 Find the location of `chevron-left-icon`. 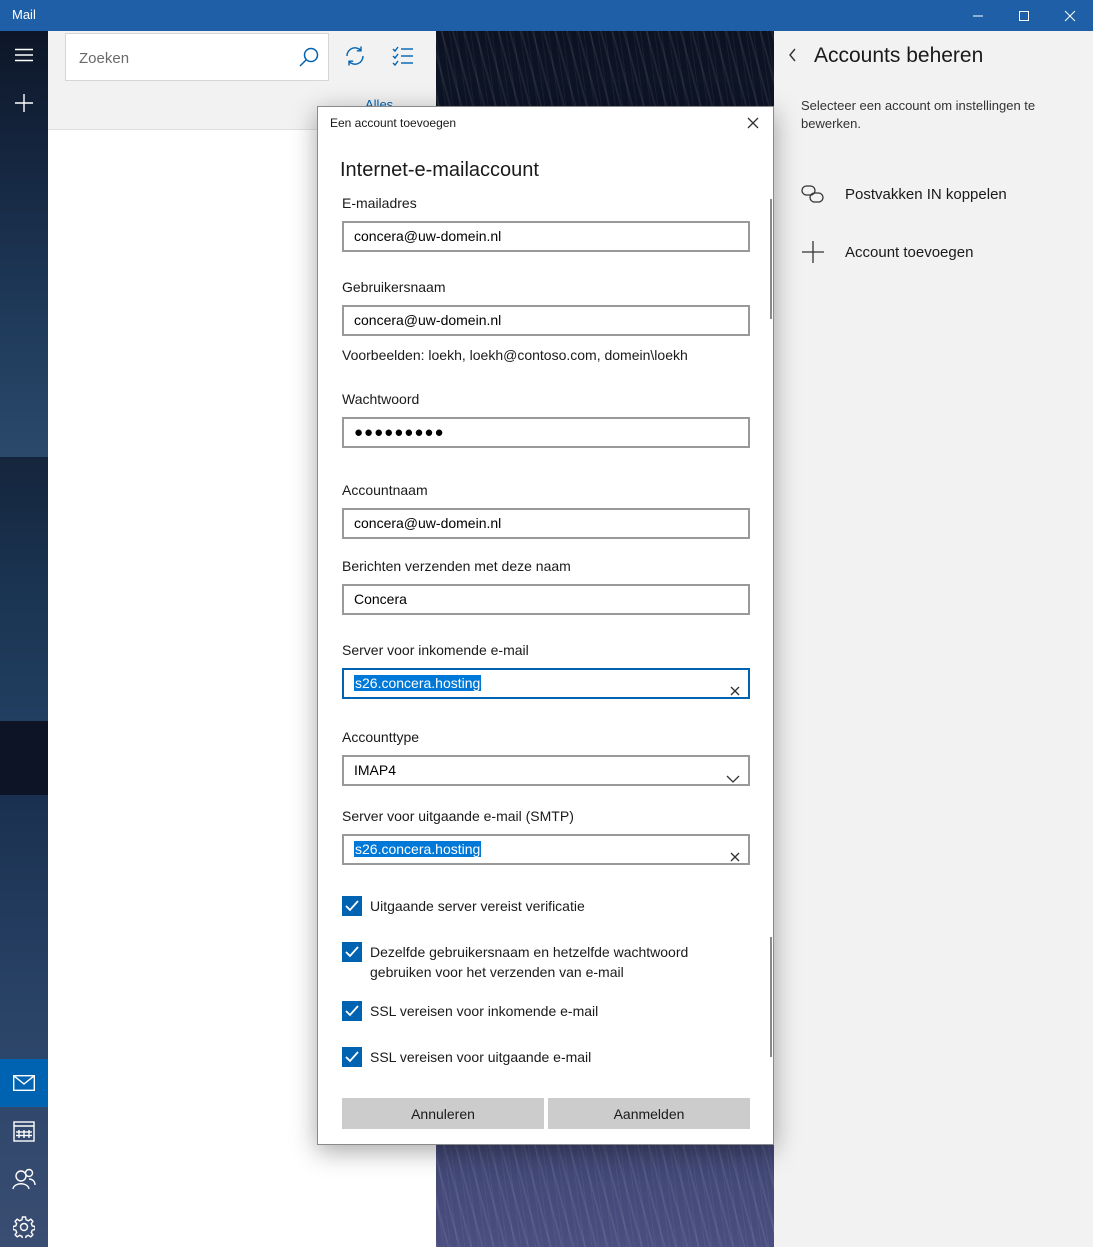

chevron-left-icon is located at coordinates (792, 55).